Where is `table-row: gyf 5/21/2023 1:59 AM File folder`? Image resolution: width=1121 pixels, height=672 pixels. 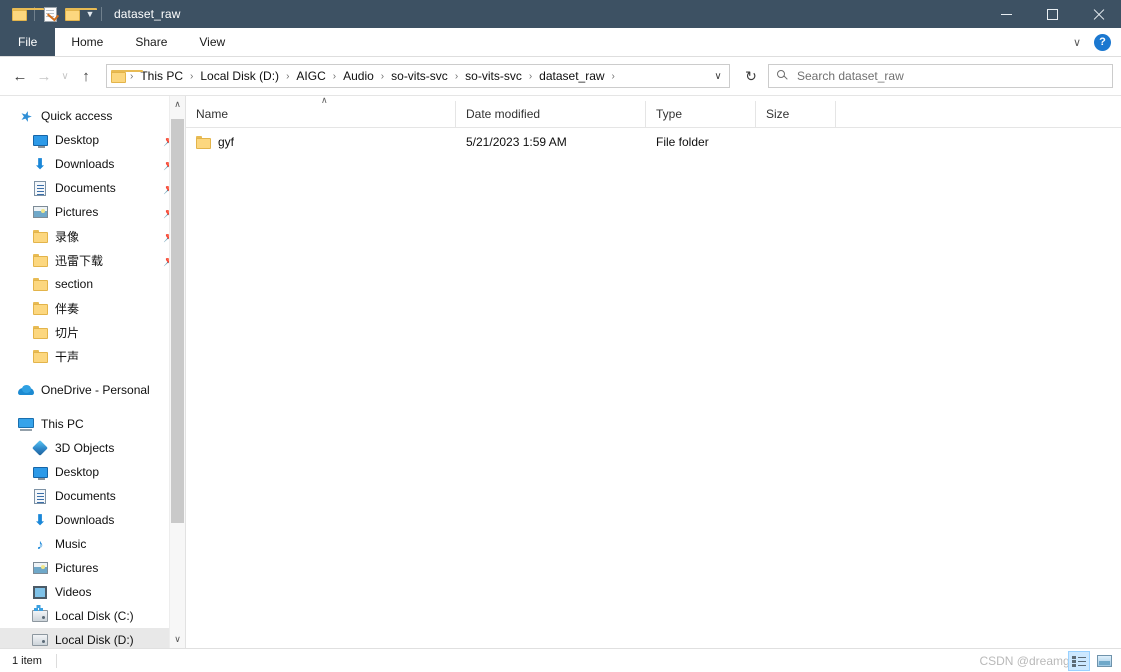 table-row: gyf 5/21/2023 1:59 AM File folder is located at coordinates (653, 142).